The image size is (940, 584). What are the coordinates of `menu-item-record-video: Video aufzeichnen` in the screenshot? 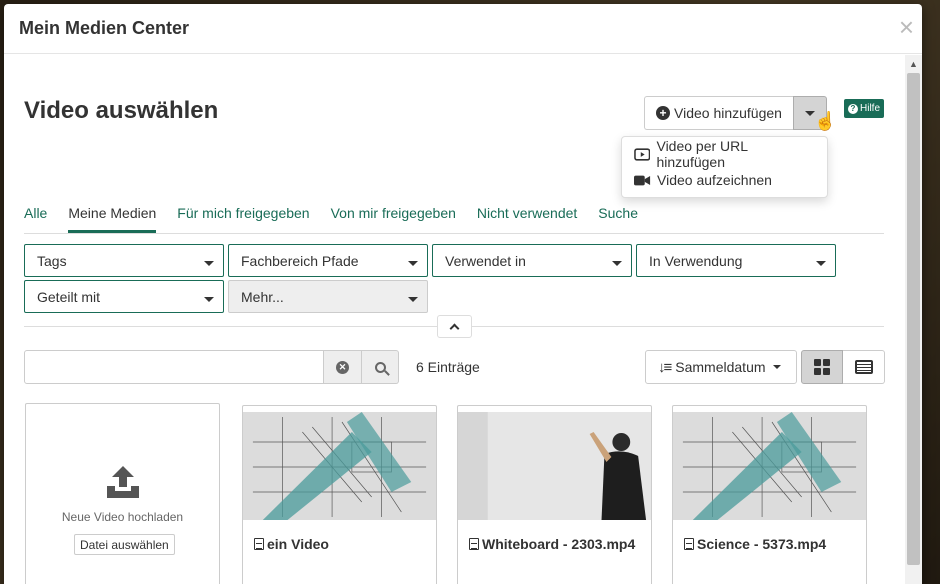 It's located at (724, 180).